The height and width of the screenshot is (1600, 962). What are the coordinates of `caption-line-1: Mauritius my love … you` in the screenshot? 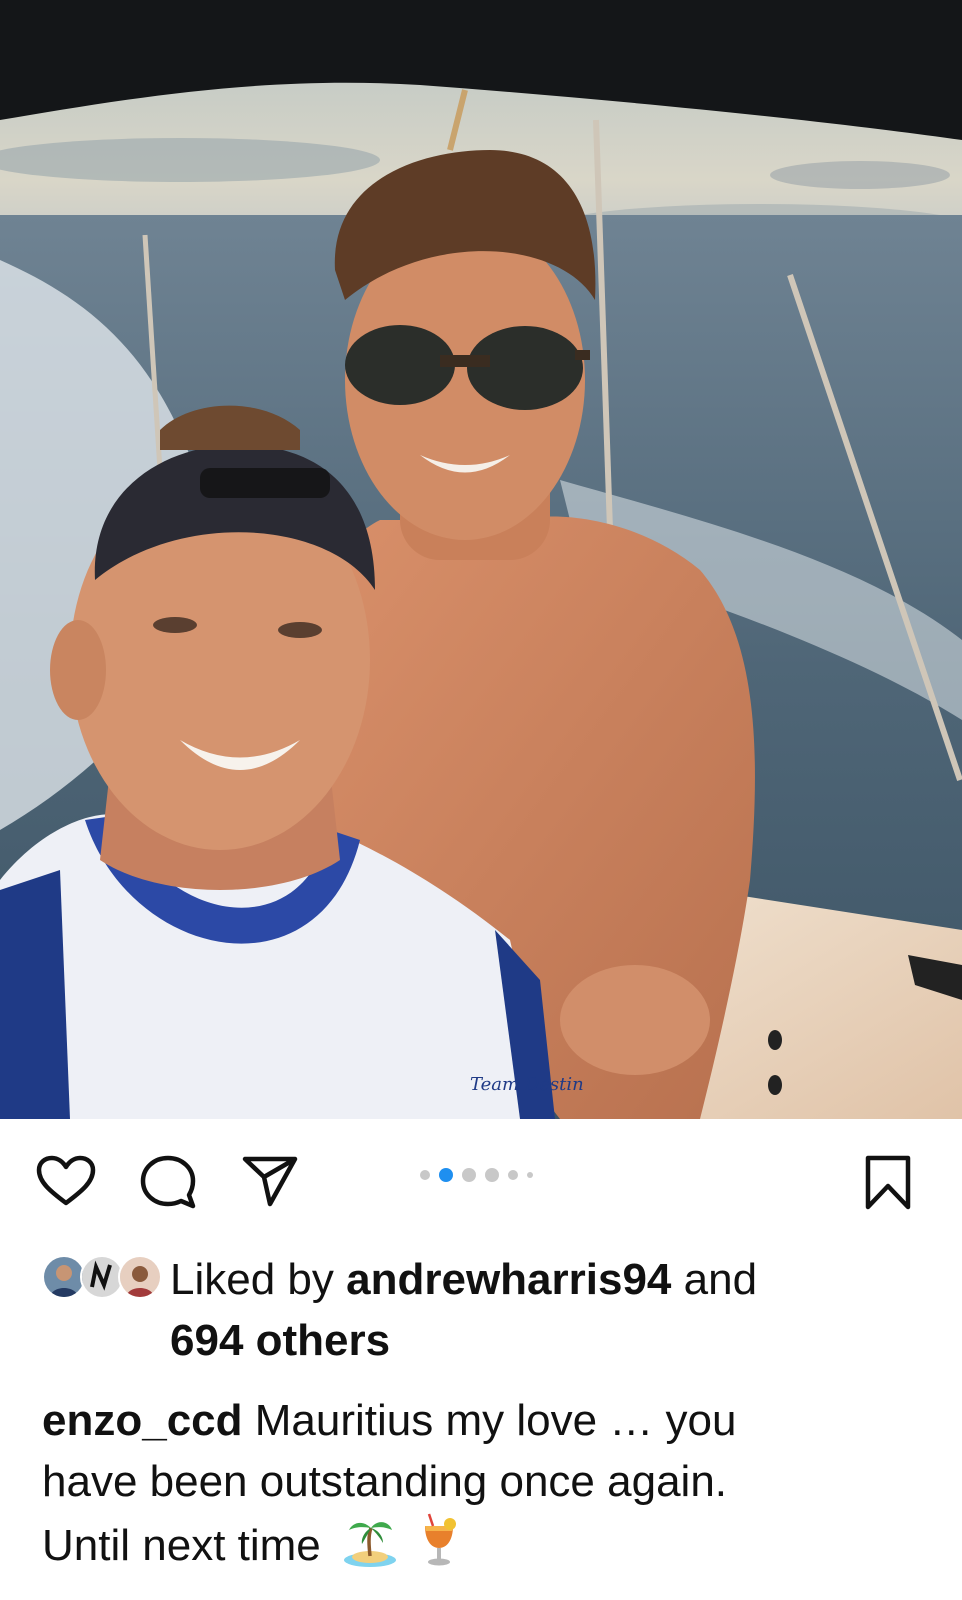 It's located at (495, 1420).